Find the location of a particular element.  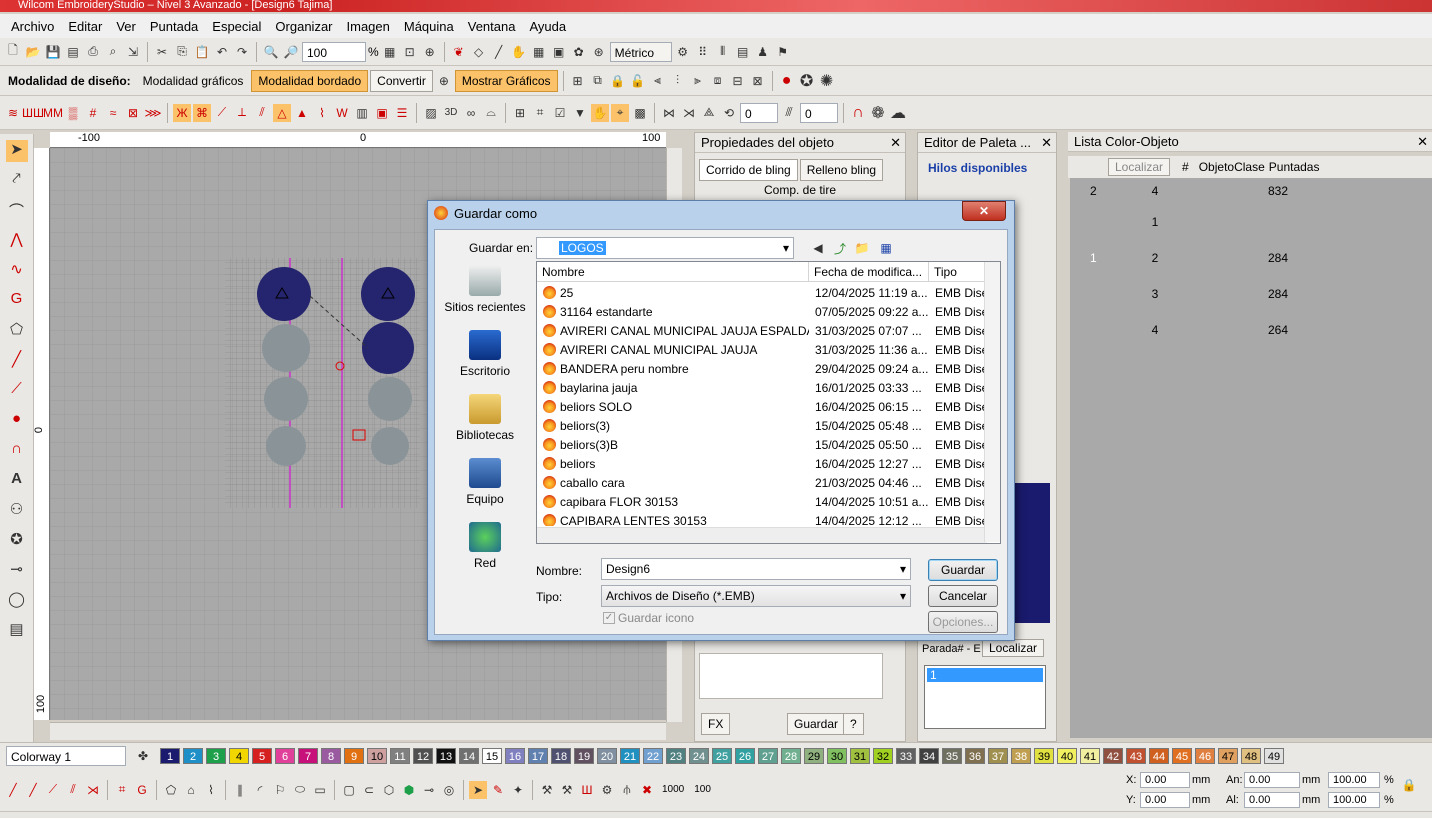

zoom-box-icon: ⊡ is located at coordinates (410, 52).